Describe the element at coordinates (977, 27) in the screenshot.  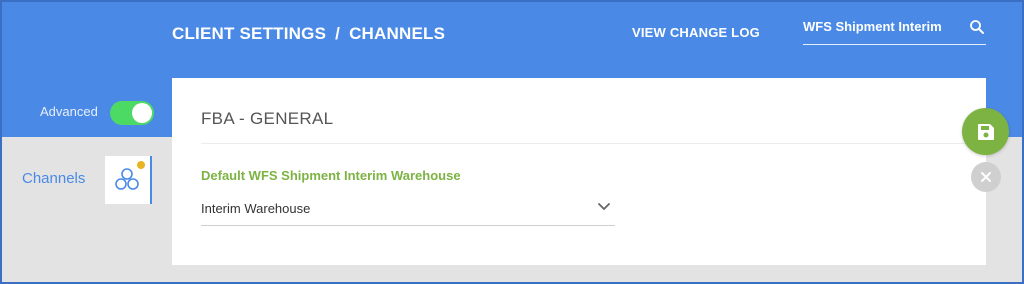
I see `search-icon` at that location.